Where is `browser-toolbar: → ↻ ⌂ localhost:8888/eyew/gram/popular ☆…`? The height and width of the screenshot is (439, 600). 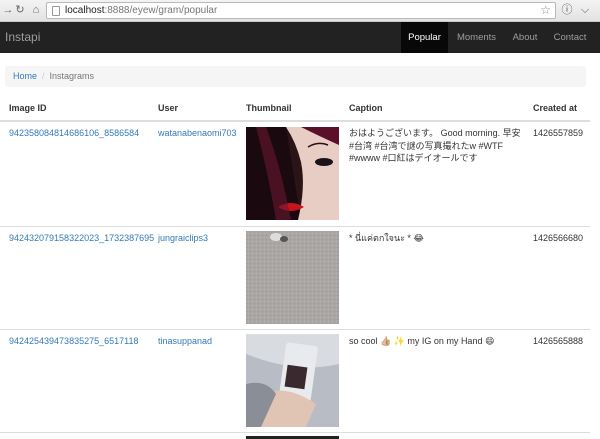
browser-toolbar: → ↻ ⌂ localhost:8888/eyew/gram/popular ☆… is located at coordinates (300, 11).